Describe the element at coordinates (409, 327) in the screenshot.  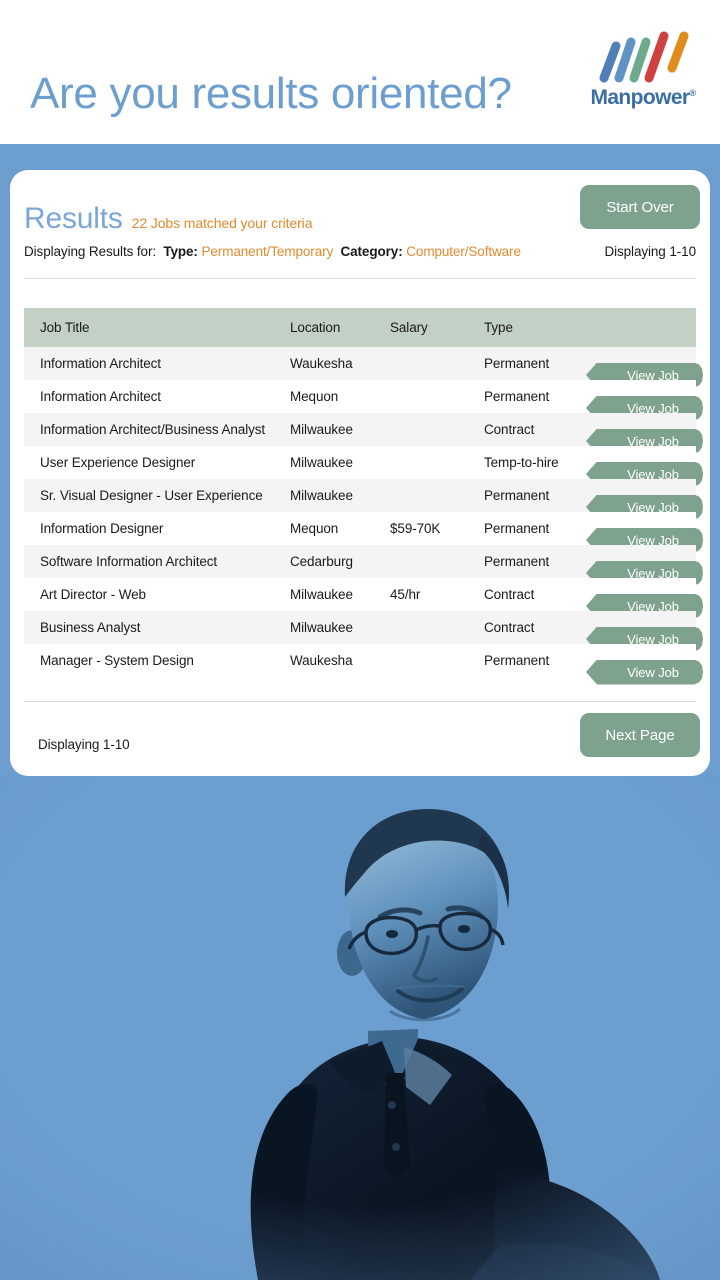
I see `column-header-salary: Salary` at that location.